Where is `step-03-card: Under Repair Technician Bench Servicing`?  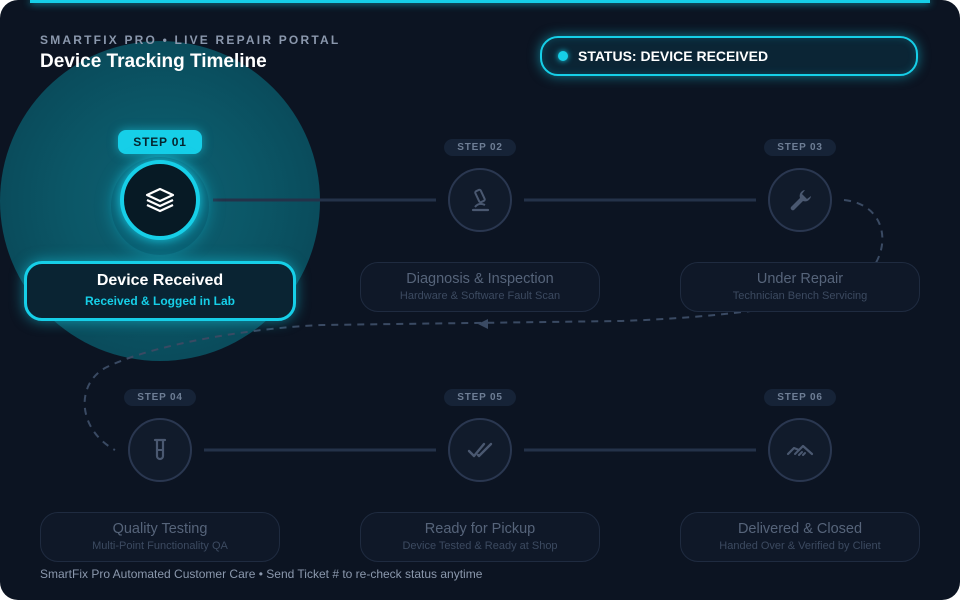
step-03-card: Under Repair Technician Bench Servicing is located at coordinates (800, 287).